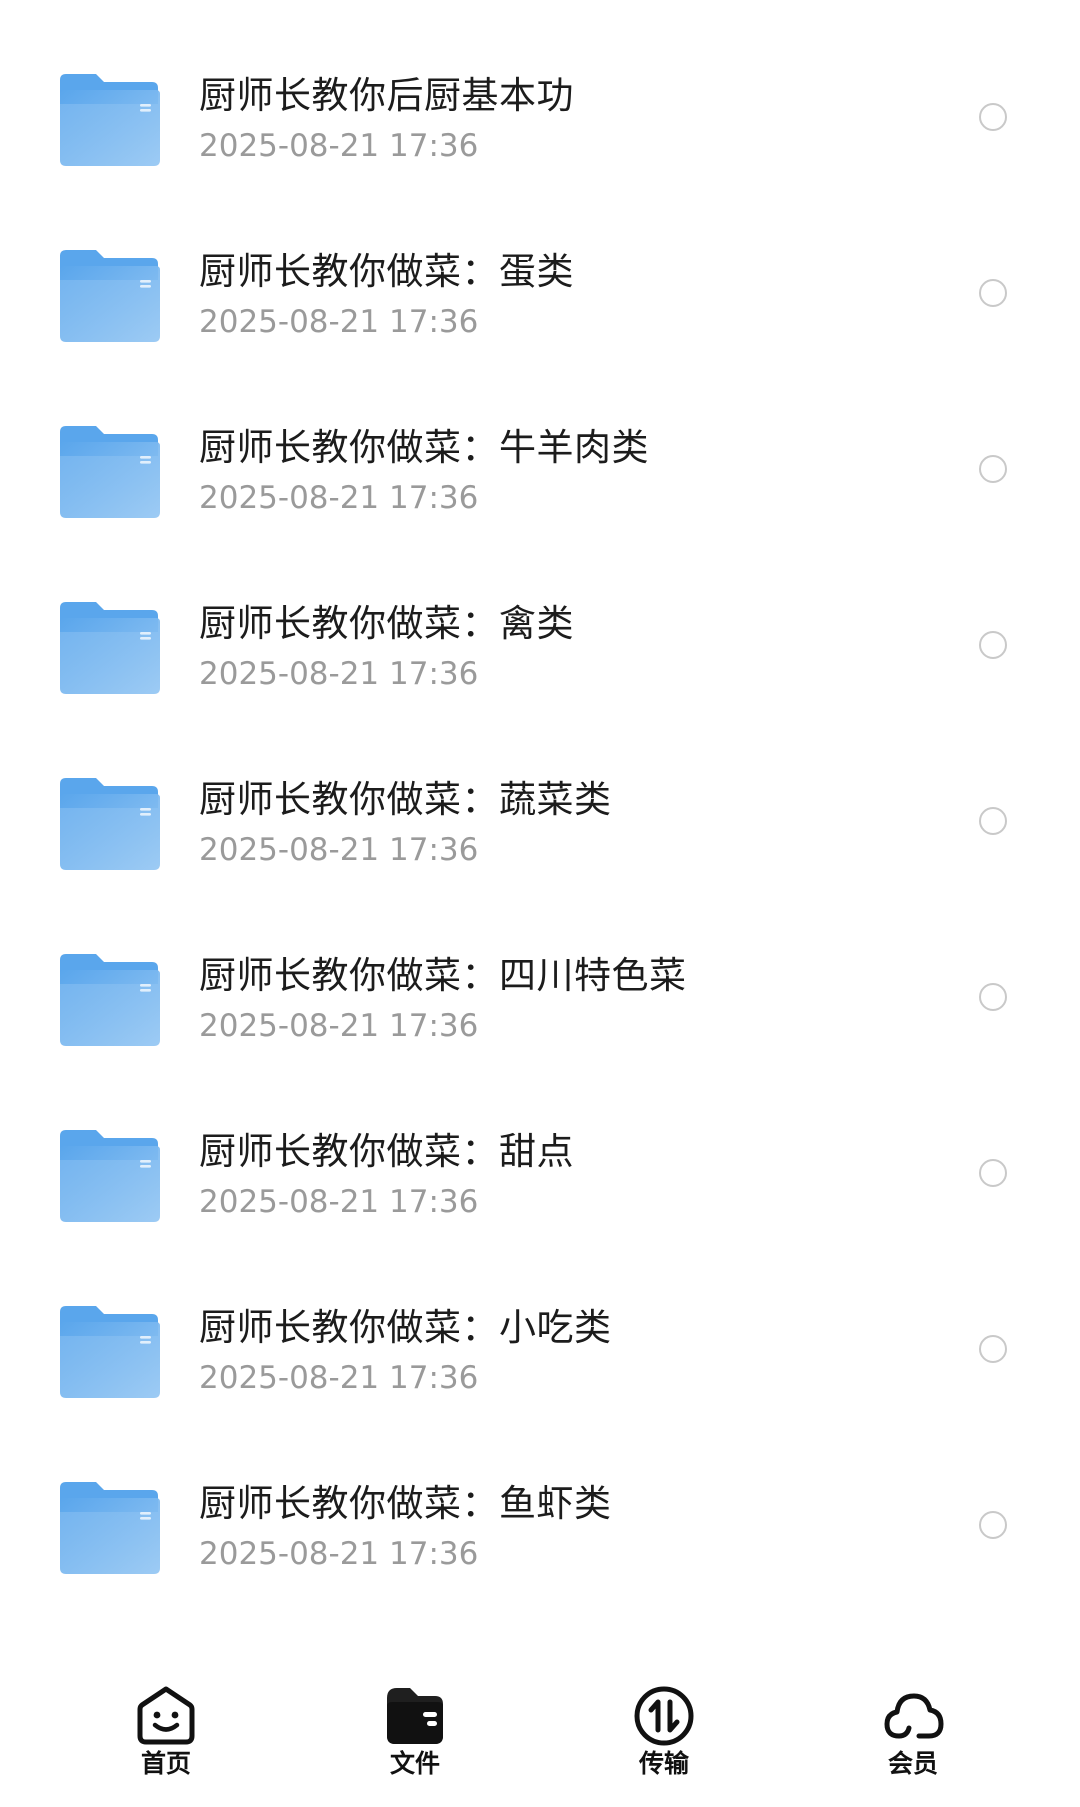 The image size is (1080, 1807). I want to click on file-row-5: 厨师长教你做菜：四川特色菜 2025-08-21 17:36, so click(540, 968).